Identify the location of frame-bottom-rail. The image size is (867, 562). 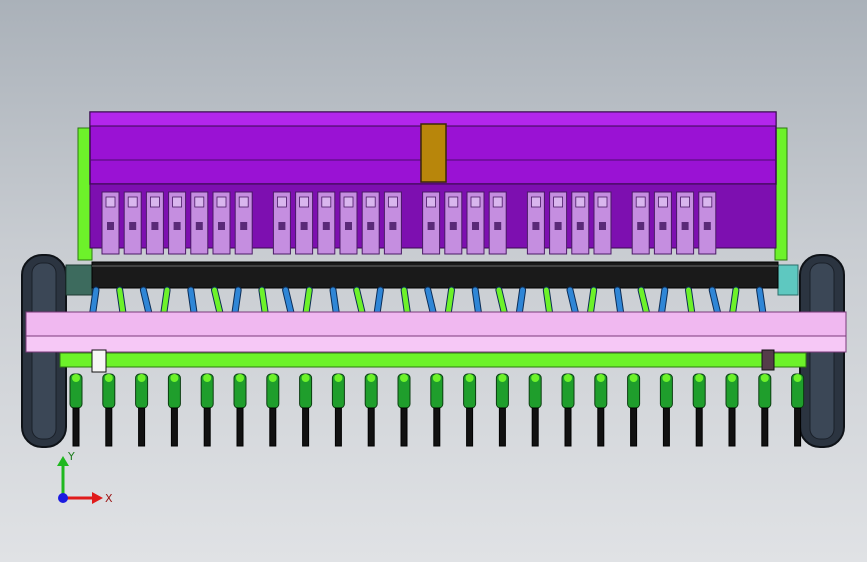
(436, 344).